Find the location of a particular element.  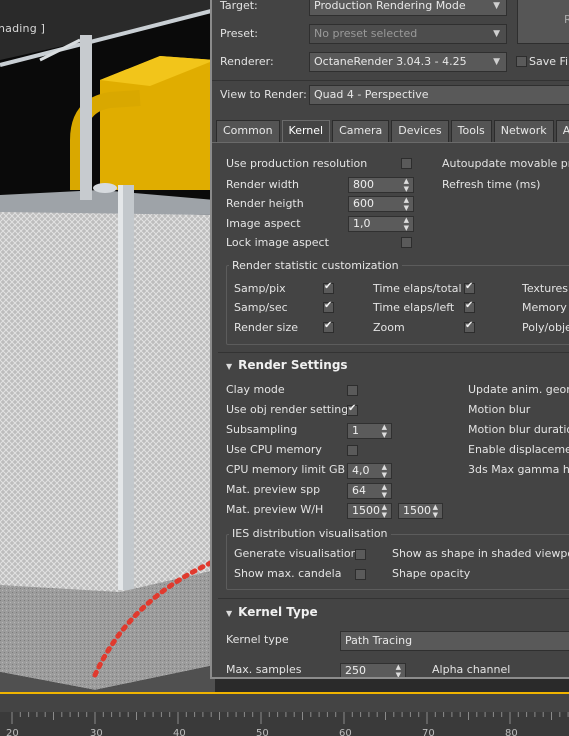

stat-samp-pix-checkbox is located at coordinates (328, 287).